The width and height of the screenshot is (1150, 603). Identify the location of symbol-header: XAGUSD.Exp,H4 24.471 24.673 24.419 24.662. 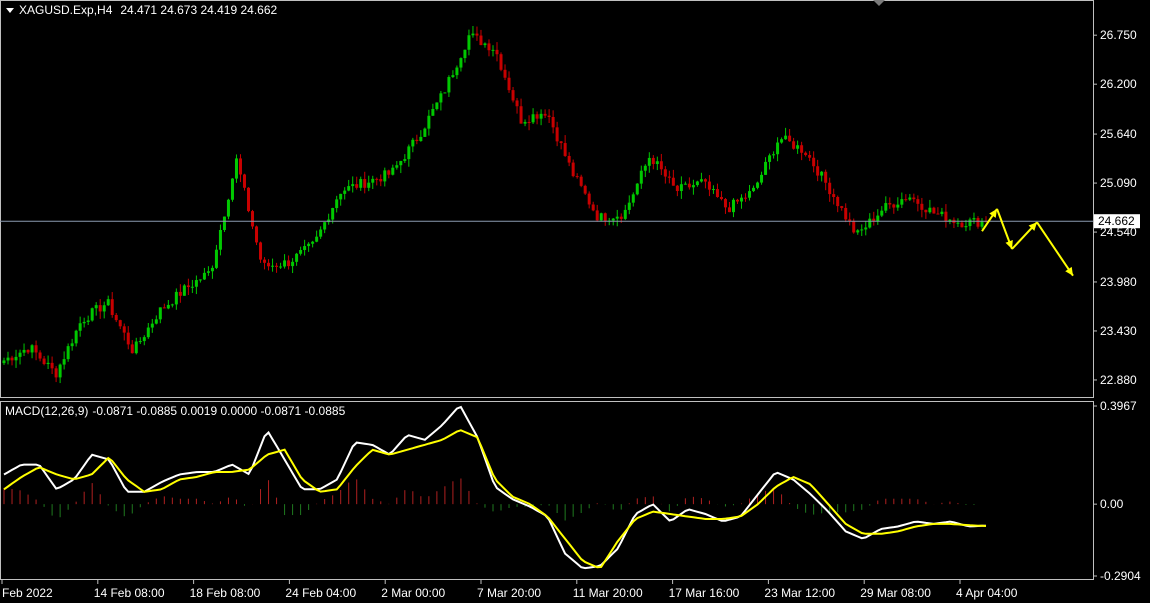
(148, 10).